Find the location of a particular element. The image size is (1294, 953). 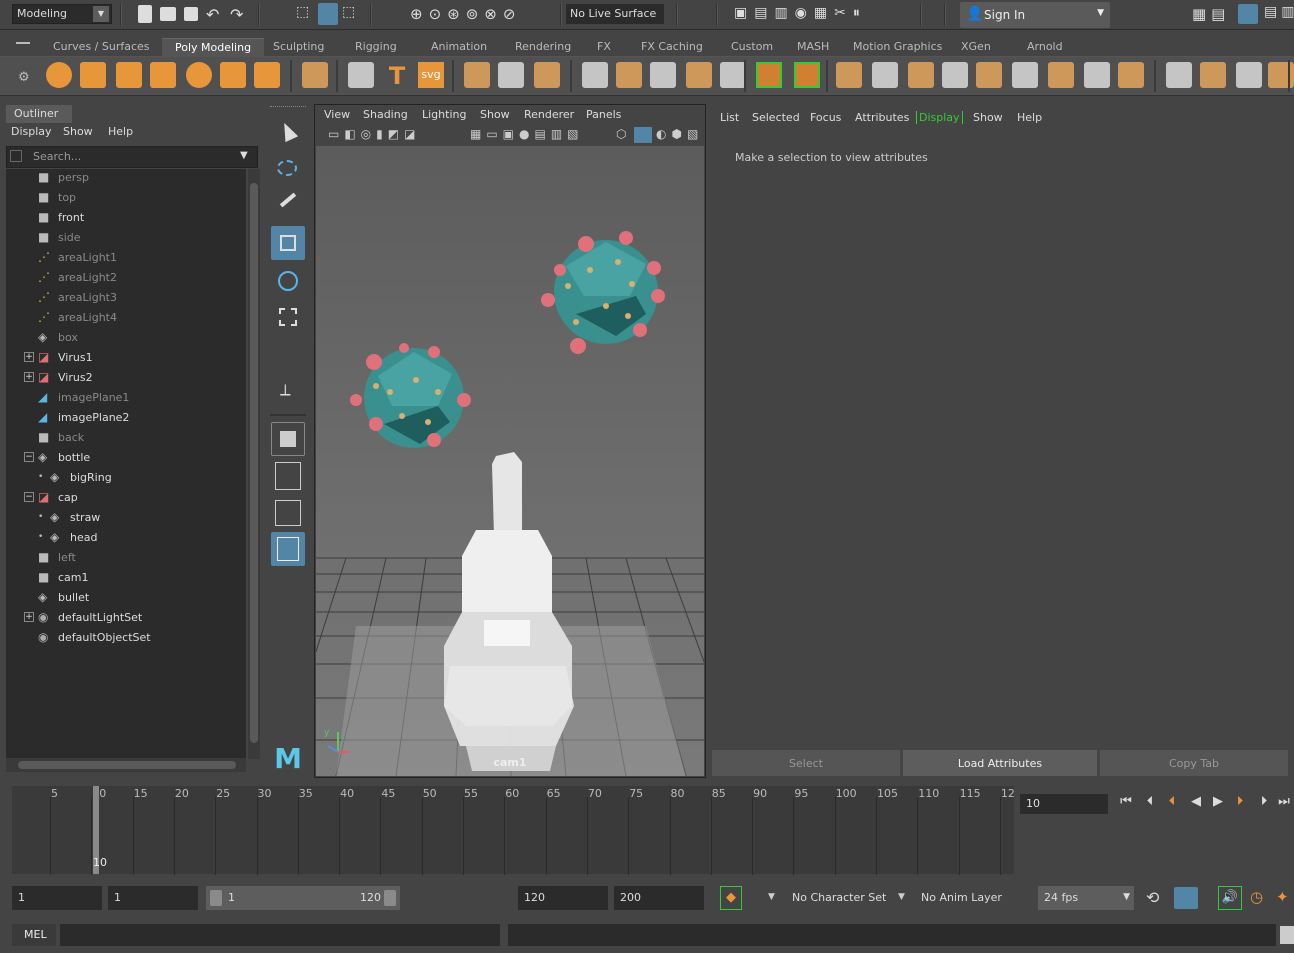

offset-edge-shelf-icon is located at coordinates (989, 75).